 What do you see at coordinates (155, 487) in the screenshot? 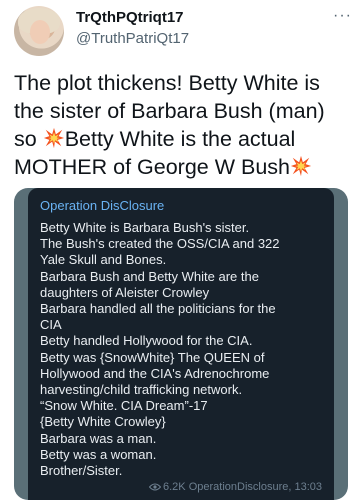
I see `eye-icon` at bounding box center [155, 487].